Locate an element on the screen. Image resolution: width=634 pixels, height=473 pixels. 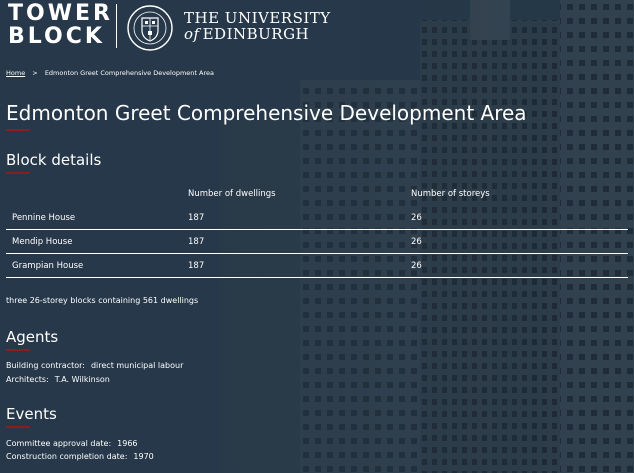
event-committee-approval: Committee approval date: 1966 is located at coordinates (72, 443).